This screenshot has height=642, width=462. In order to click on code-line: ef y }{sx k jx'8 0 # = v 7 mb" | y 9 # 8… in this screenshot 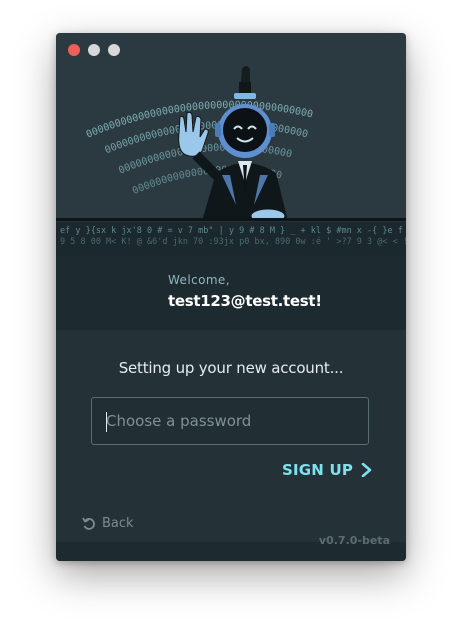, I will do `click(233, 231)`.